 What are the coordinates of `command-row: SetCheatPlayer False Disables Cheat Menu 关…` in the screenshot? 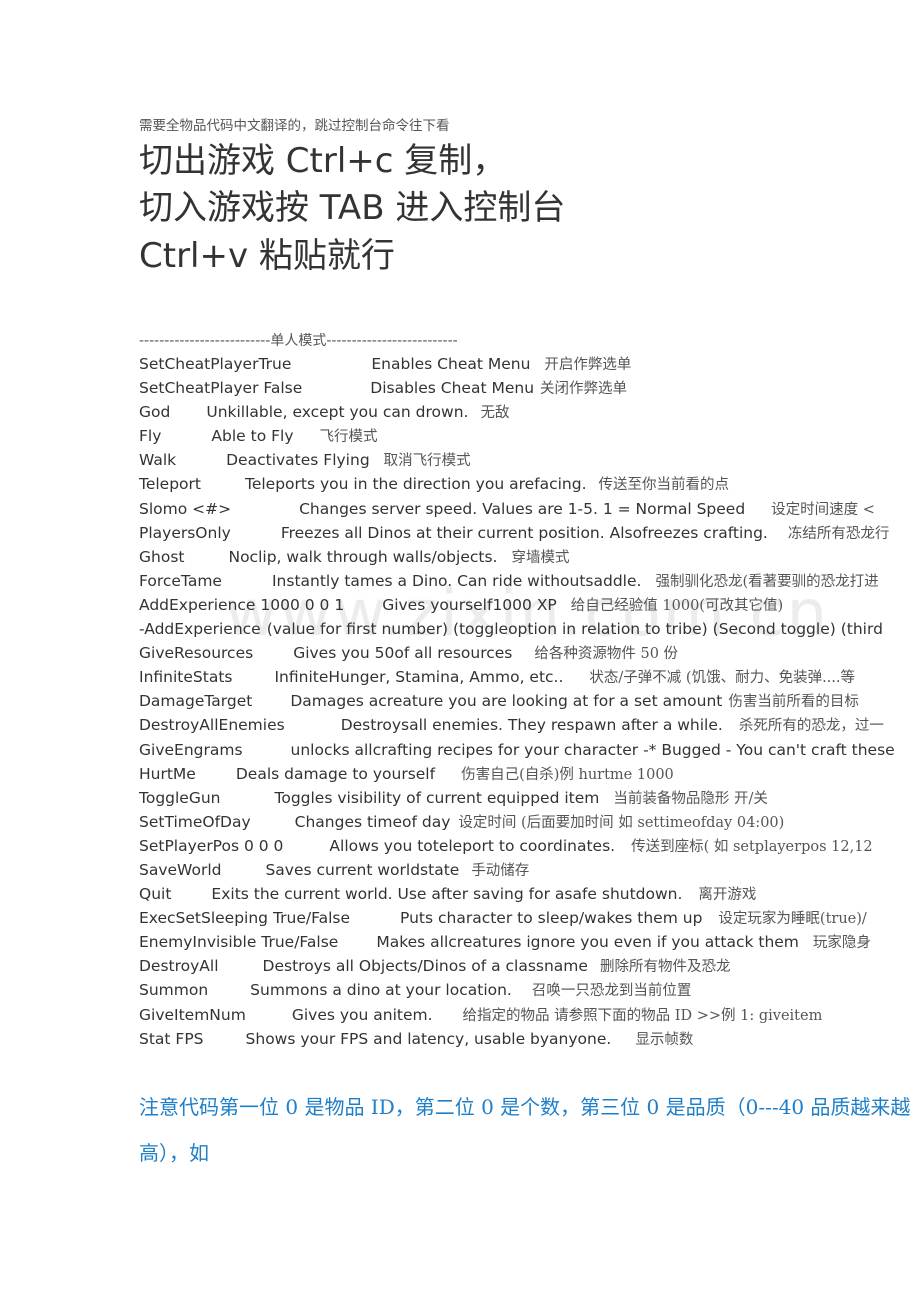 It's located at (529, 388).